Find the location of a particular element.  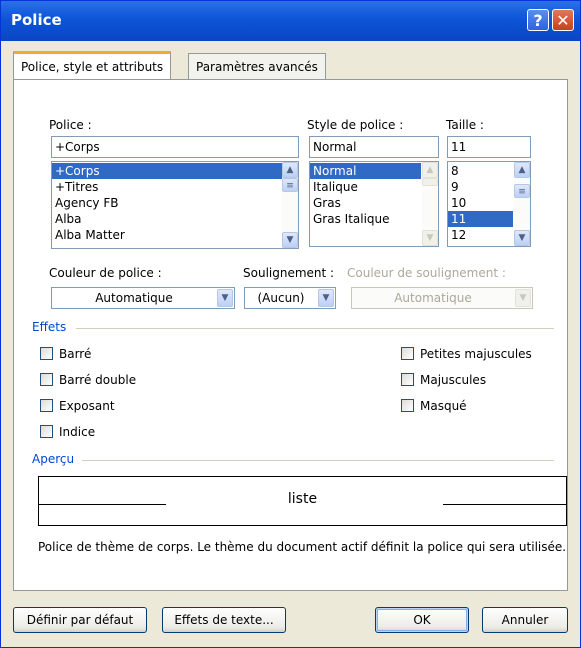

ok-button: OK is located at coordinates (422, 620).